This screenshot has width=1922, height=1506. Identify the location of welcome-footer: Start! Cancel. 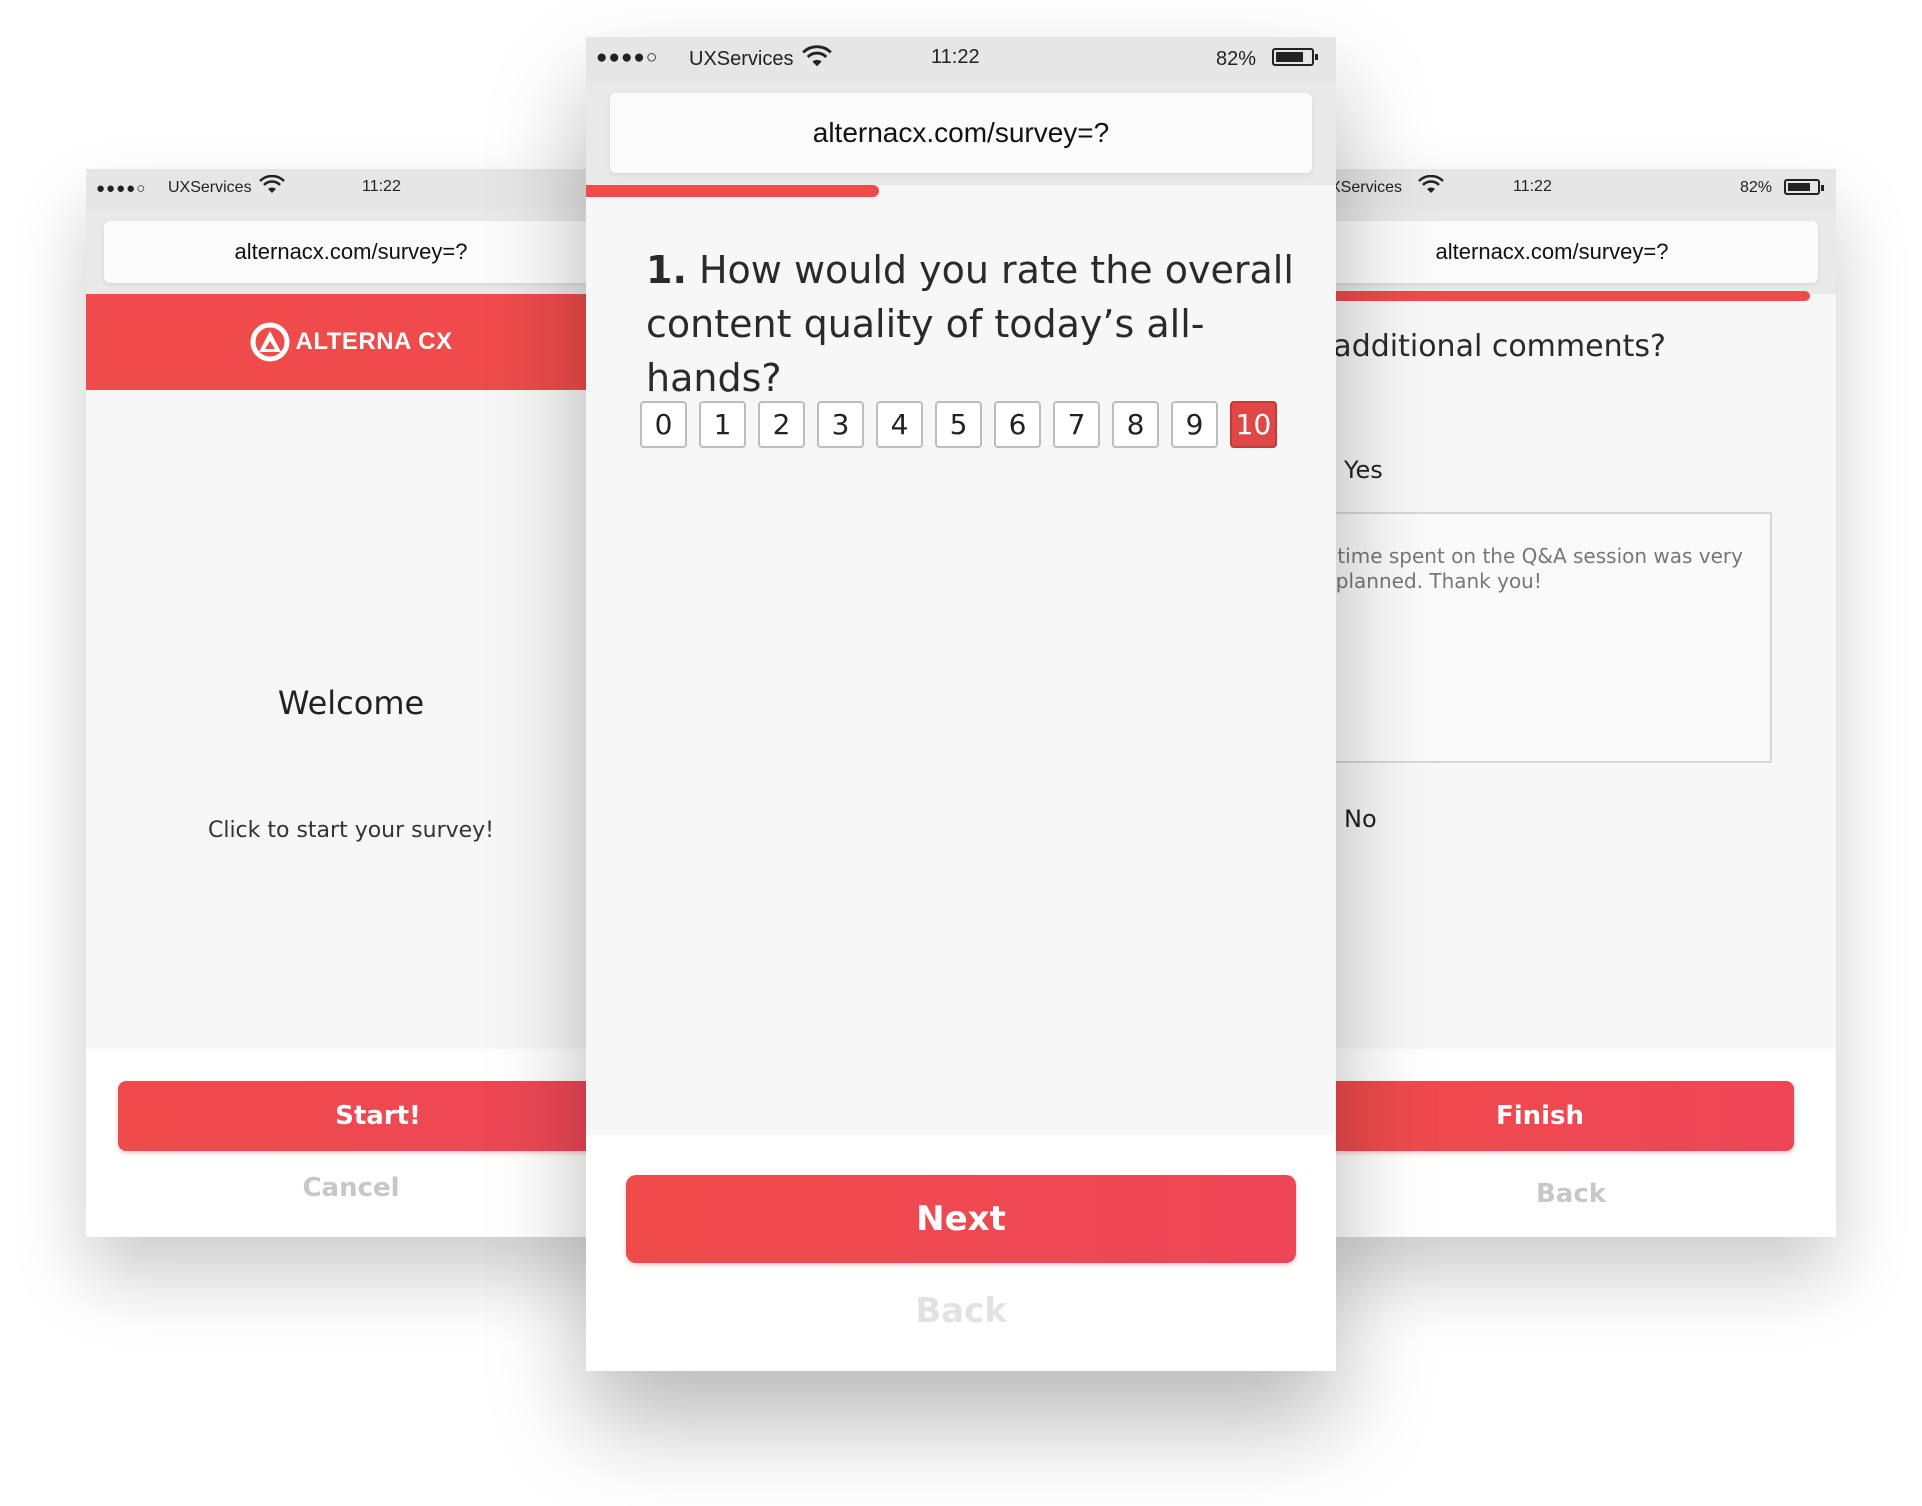
(351, 1143).